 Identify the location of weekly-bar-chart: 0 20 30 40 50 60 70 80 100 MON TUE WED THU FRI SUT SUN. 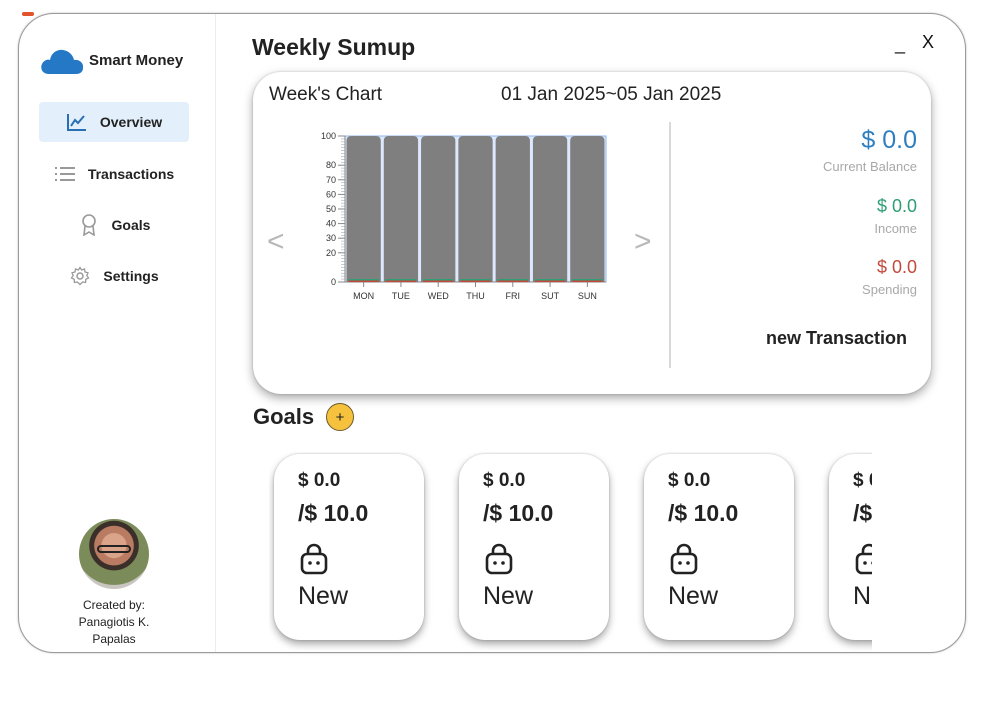
(464, 216).